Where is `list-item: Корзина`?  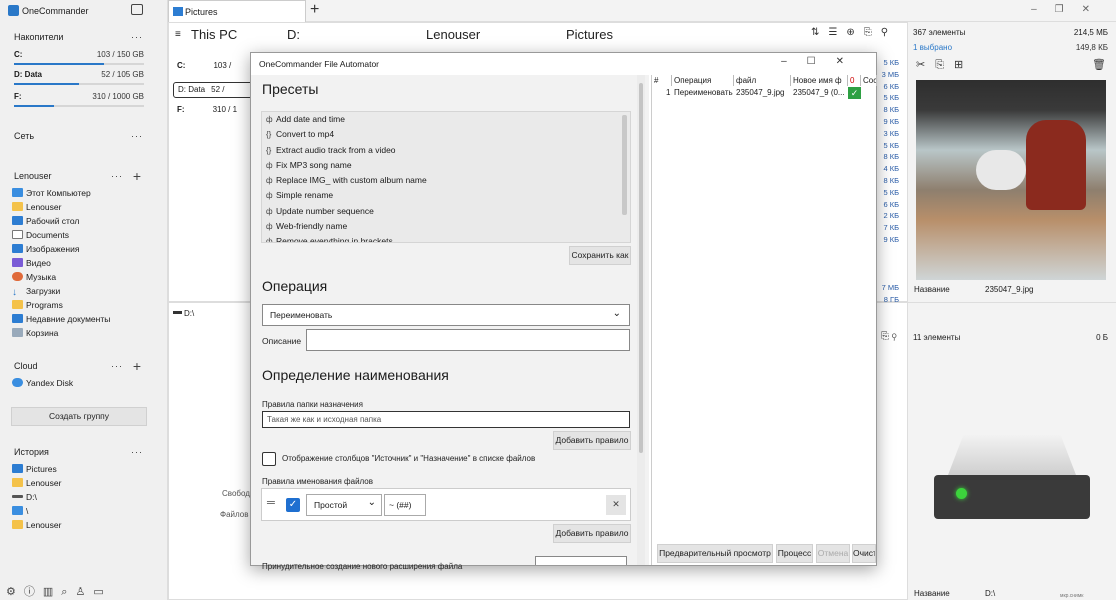
list-item: Корзина is located at coordinates (61, 333).